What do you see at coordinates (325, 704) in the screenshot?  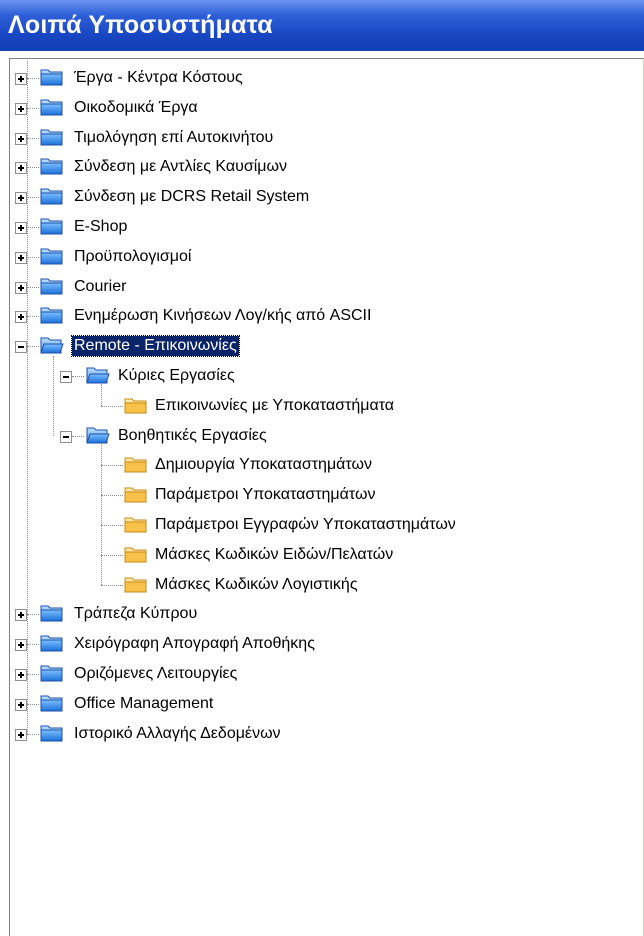 I see `tree-item: Office Management` at bounding box center [325, 704].